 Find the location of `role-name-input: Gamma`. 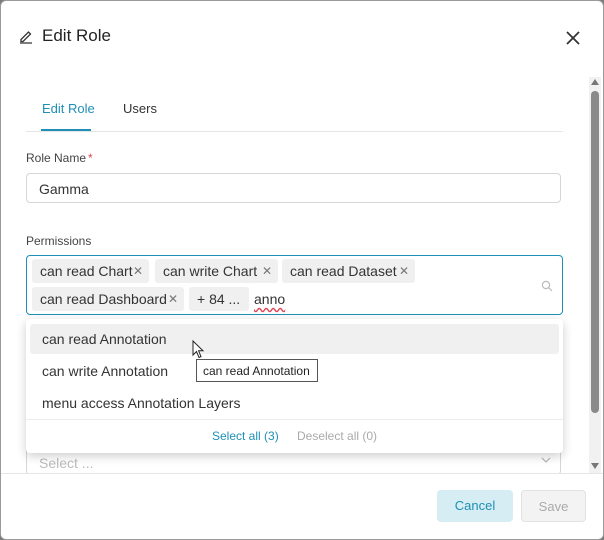

role-name-input: Gamma is located at coordinates (293, 188).